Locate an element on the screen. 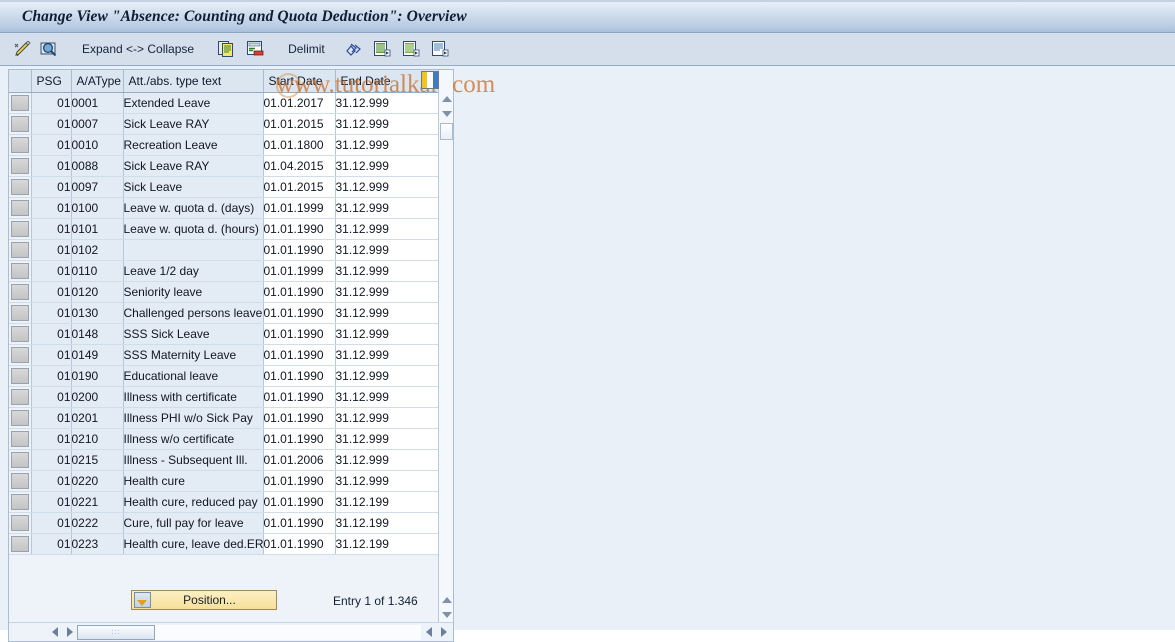 The width and height of the screenshot is (1175, 642). cell-start-date: 01.01.2006 is located at coordinates (299, 460).